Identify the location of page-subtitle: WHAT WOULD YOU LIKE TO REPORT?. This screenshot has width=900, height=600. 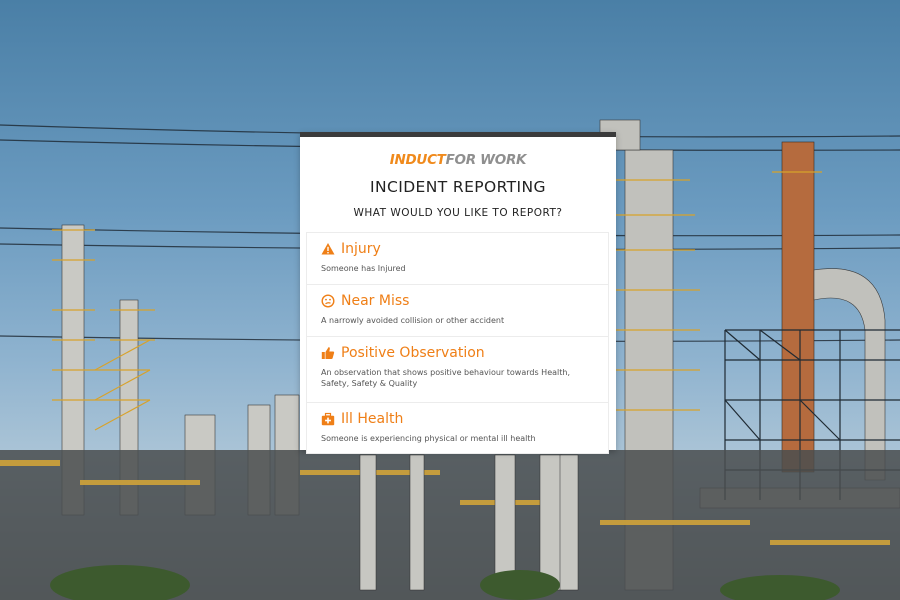
(458, 213).